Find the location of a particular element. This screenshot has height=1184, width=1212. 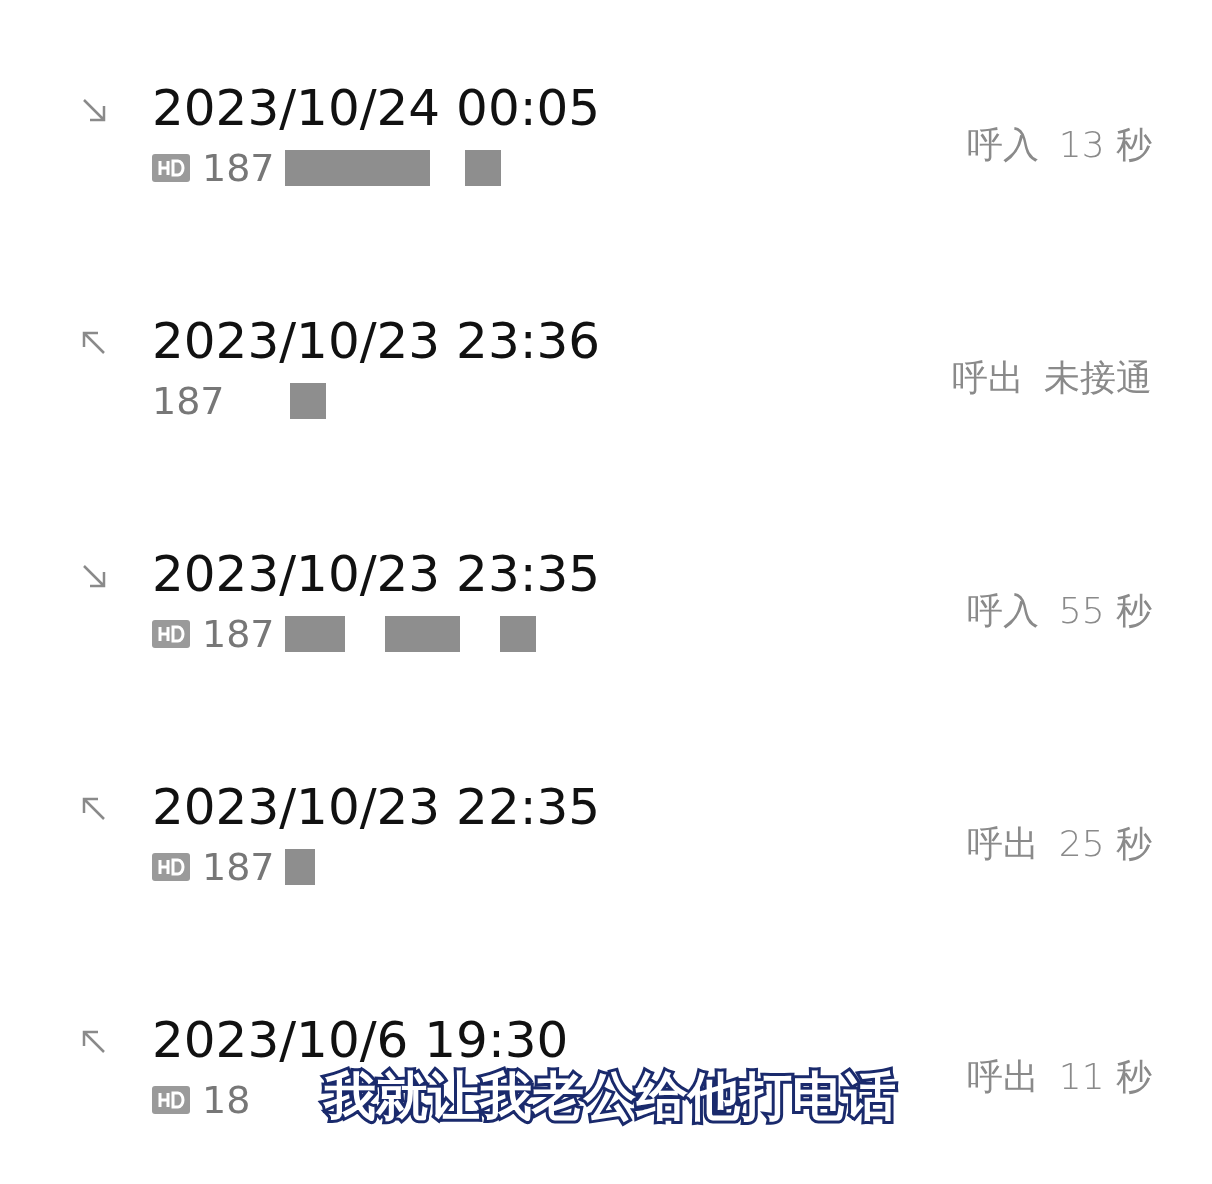

phone-number: 18 is located at coordinates (226, 1100).